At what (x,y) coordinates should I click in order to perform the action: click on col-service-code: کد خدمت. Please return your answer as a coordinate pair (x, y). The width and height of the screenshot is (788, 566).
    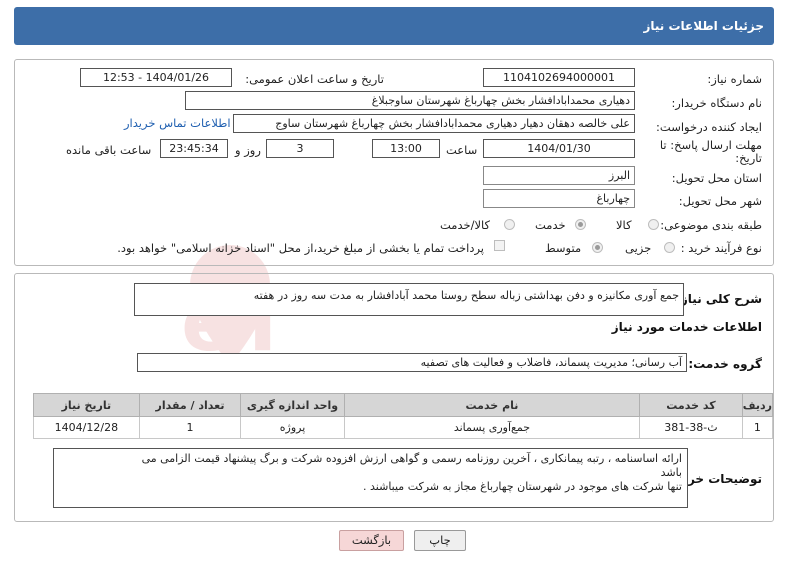
    Looking at the image, I should click on (691, 405).